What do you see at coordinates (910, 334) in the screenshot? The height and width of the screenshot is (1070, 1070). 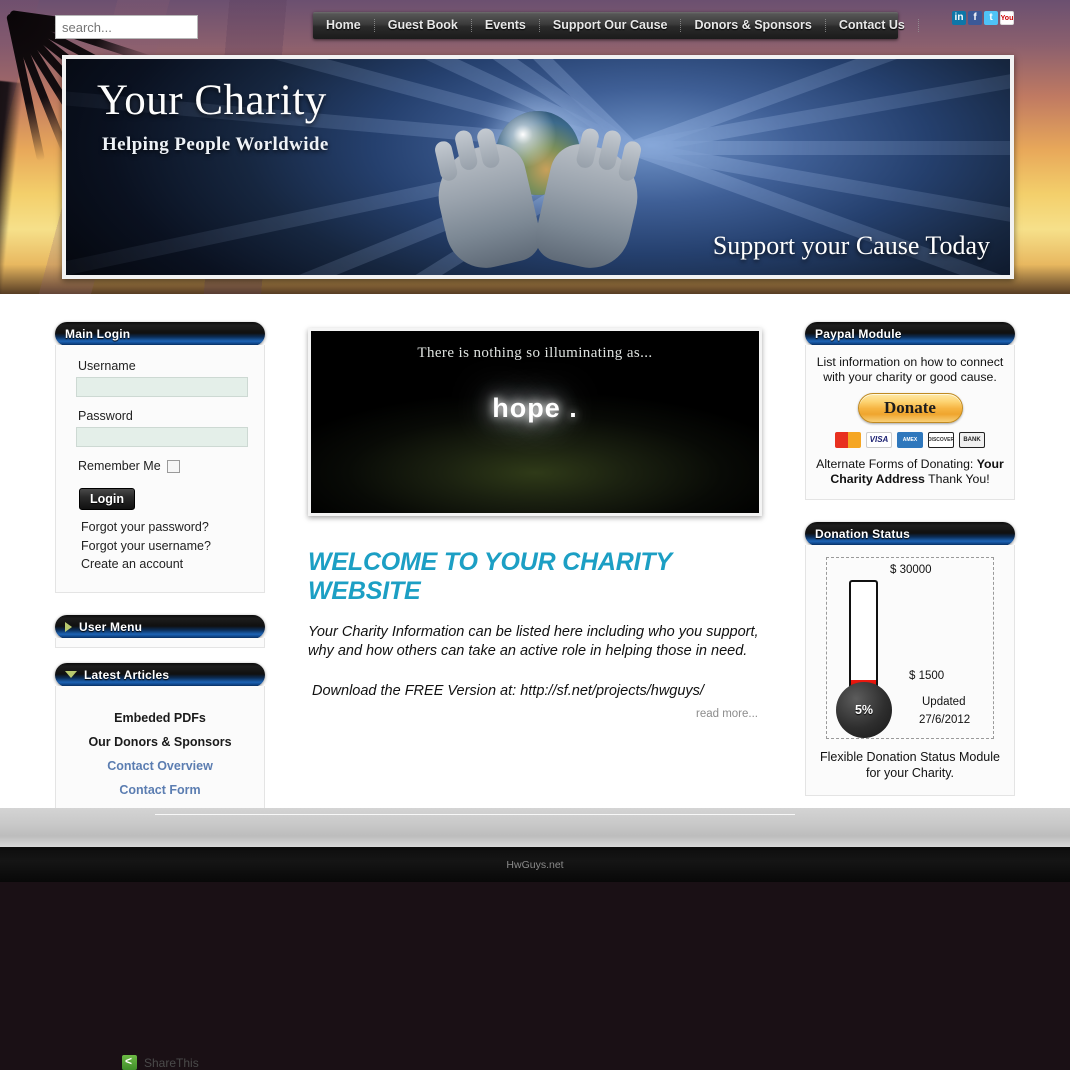 I see `paypal-module-header: Paypal Module` at bounding box center [910, 334].